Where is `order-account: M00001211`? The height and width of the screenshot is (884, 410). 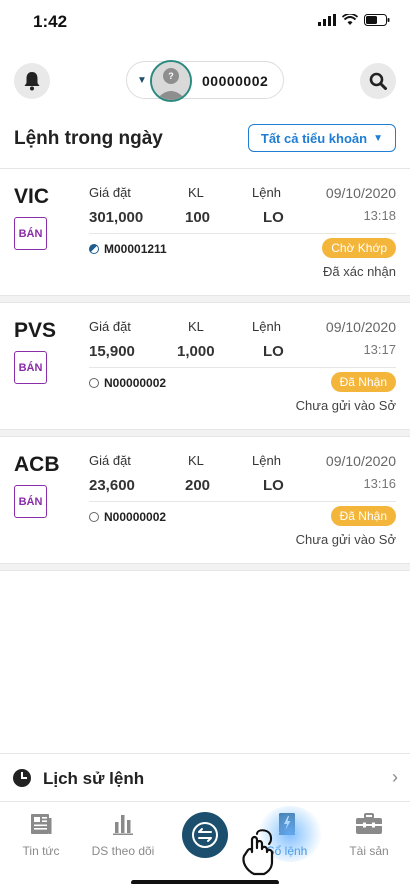
order-account: M00001211 is located at coordinates (135, 249).